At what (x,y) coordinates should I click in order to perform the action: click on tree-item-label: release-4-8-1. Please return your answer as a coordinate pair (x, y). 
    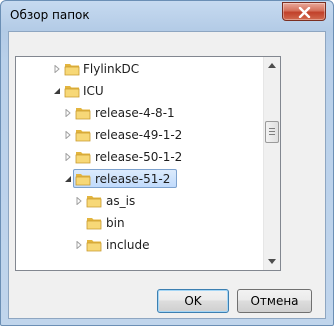
    Looking at the image, I should click on (135, 113).